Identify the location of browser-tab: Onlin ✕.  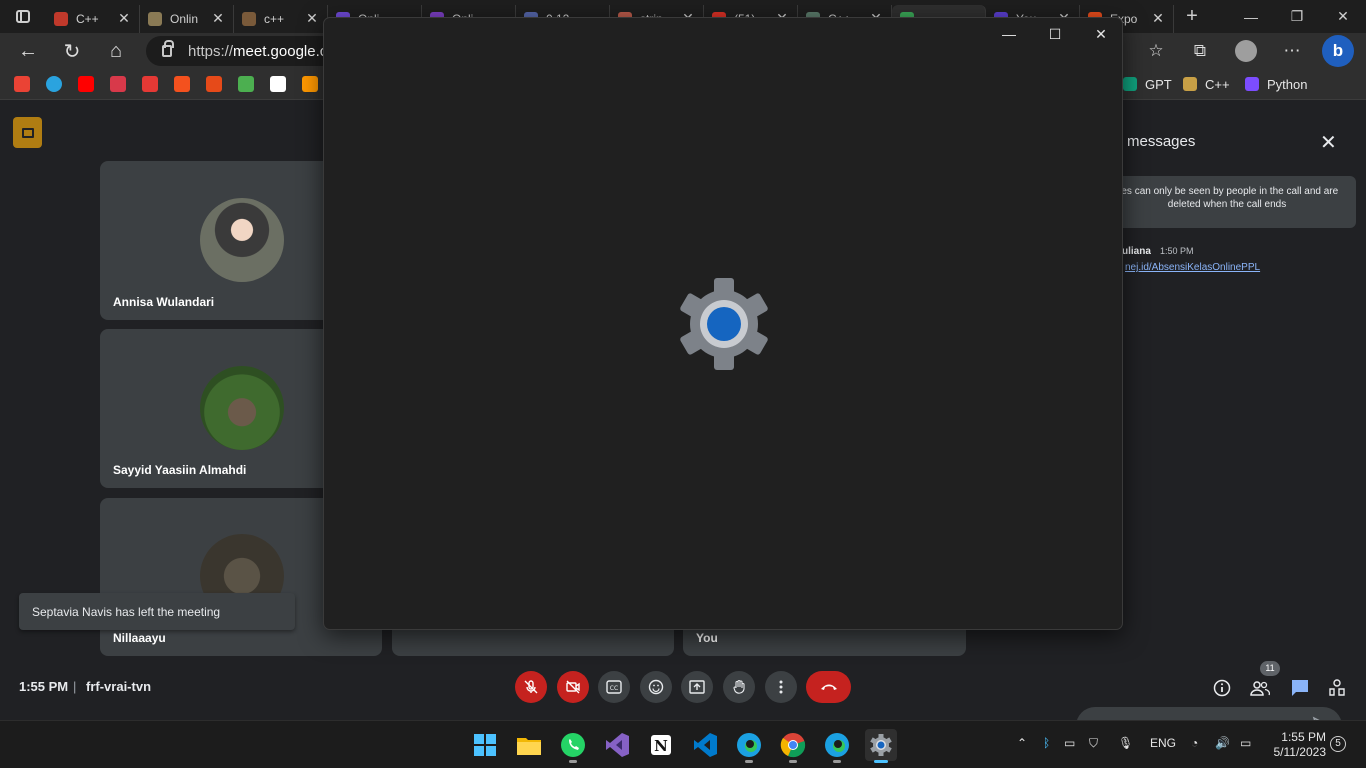
(187, 18).